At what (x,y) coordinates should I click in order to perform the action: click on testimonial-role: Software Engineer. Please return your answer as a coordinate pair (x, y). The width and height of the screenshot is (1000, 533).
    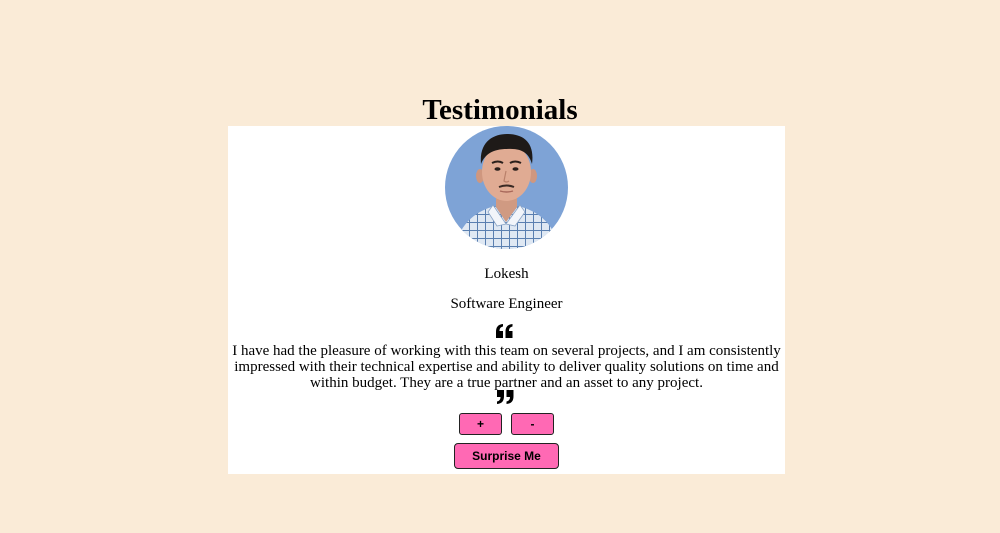
    Looking at the image, I should click on (506, 304).